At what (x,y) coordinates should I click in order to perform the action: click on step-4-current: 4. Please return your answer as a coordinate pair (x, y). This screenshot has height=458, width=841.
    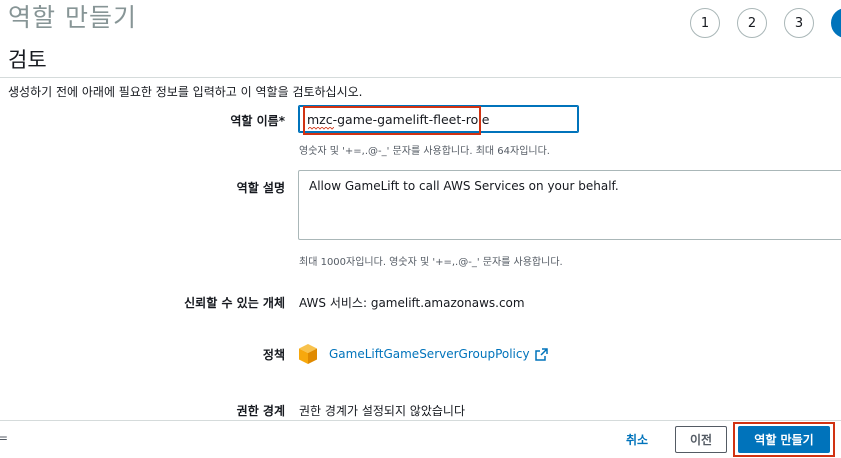
    Looking at the image, I should click on (836, 23).